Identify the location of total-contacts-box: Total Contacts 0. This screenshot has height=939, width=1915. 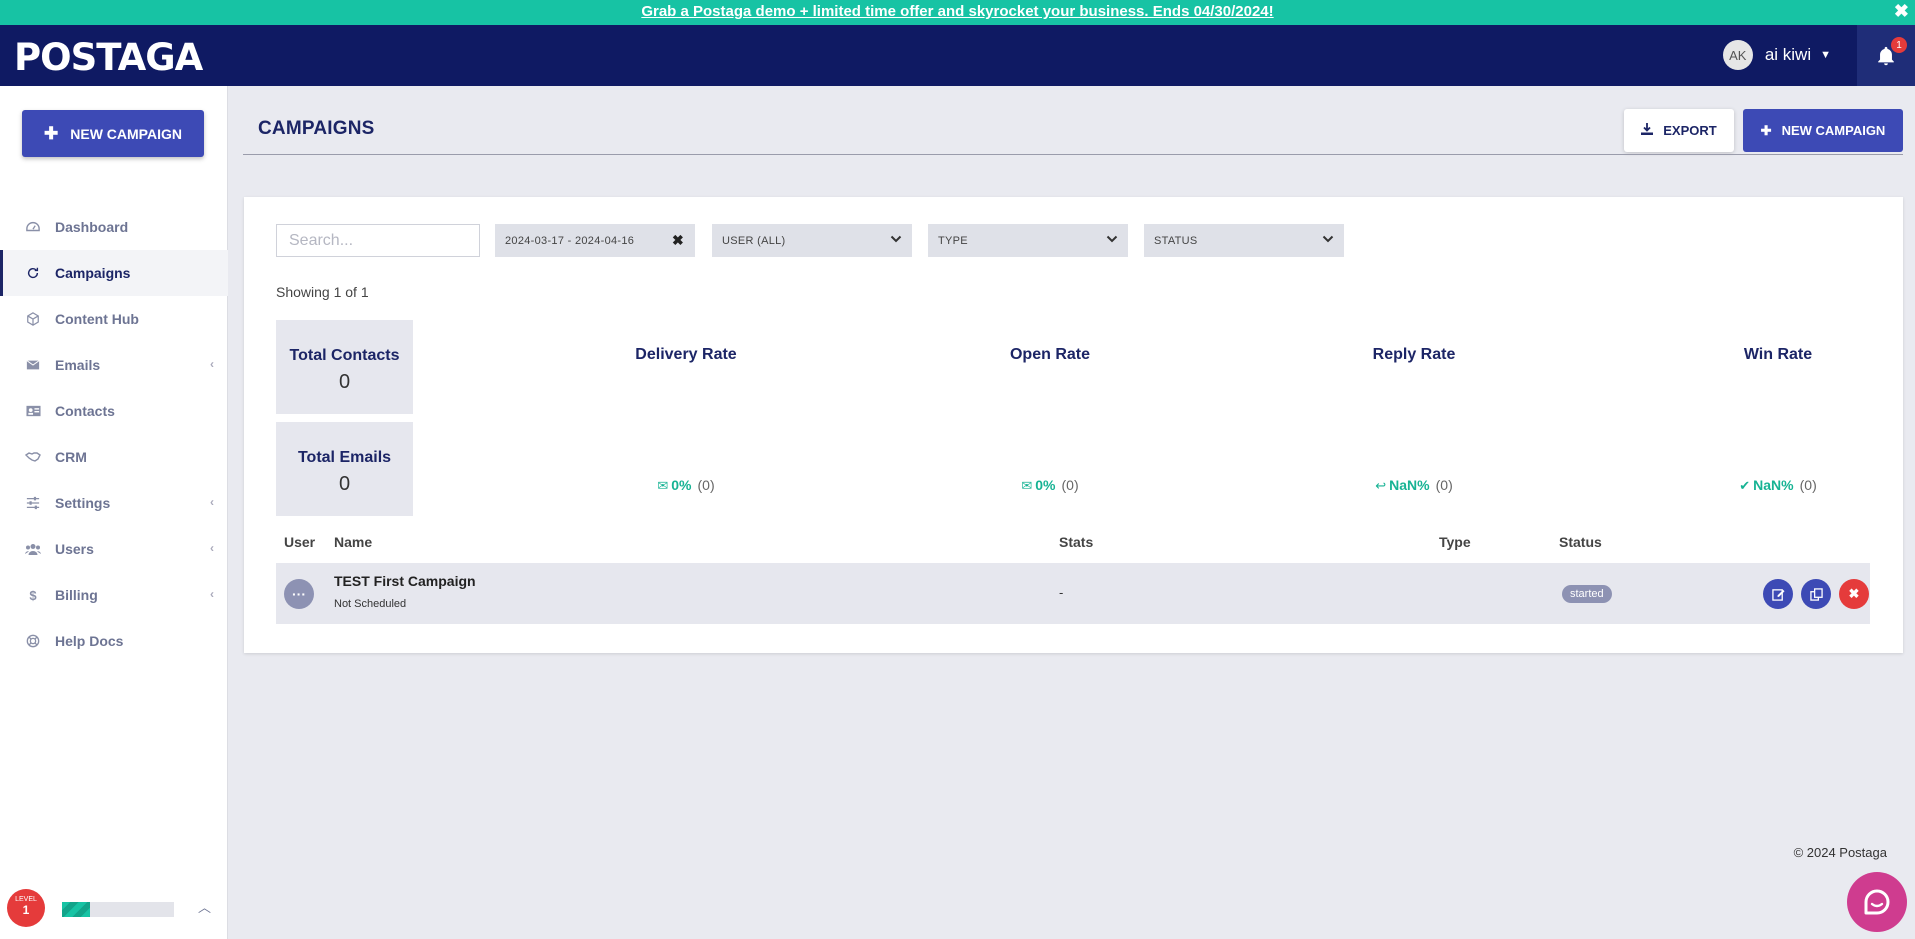
(344, 367).